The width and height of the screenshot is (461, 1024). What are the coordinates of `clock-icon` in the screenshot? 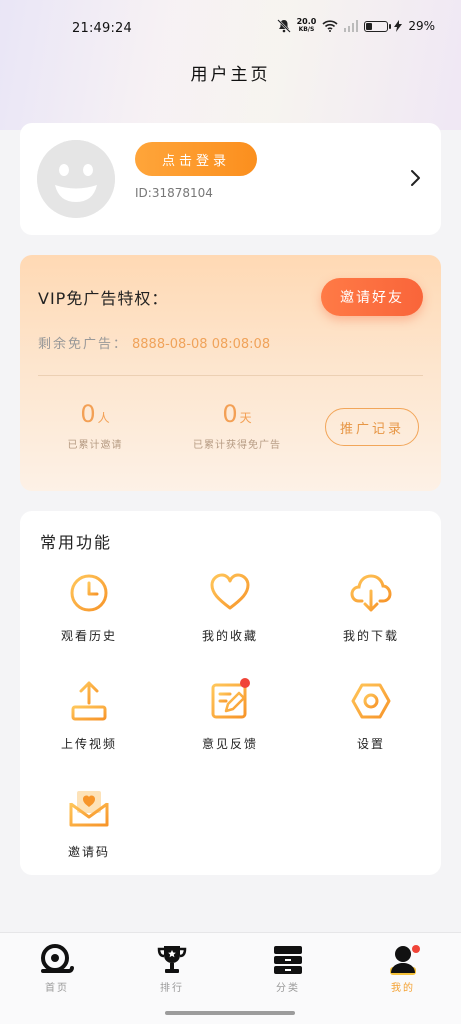 It's located at (89, 593).